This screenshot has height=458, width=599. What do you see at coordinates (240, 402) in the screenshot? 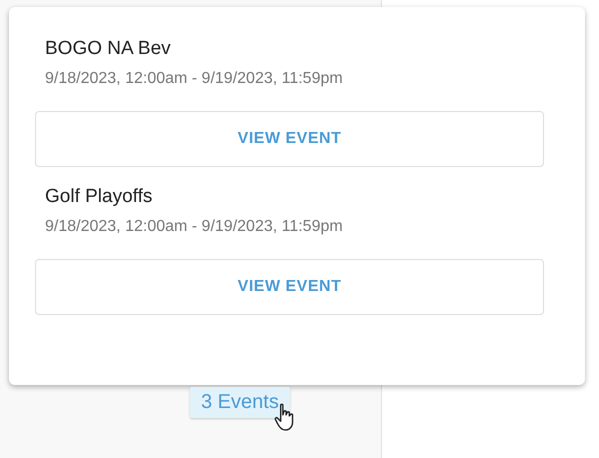
I see `events-chip: 3 Events` at bounding box center [240, 402].